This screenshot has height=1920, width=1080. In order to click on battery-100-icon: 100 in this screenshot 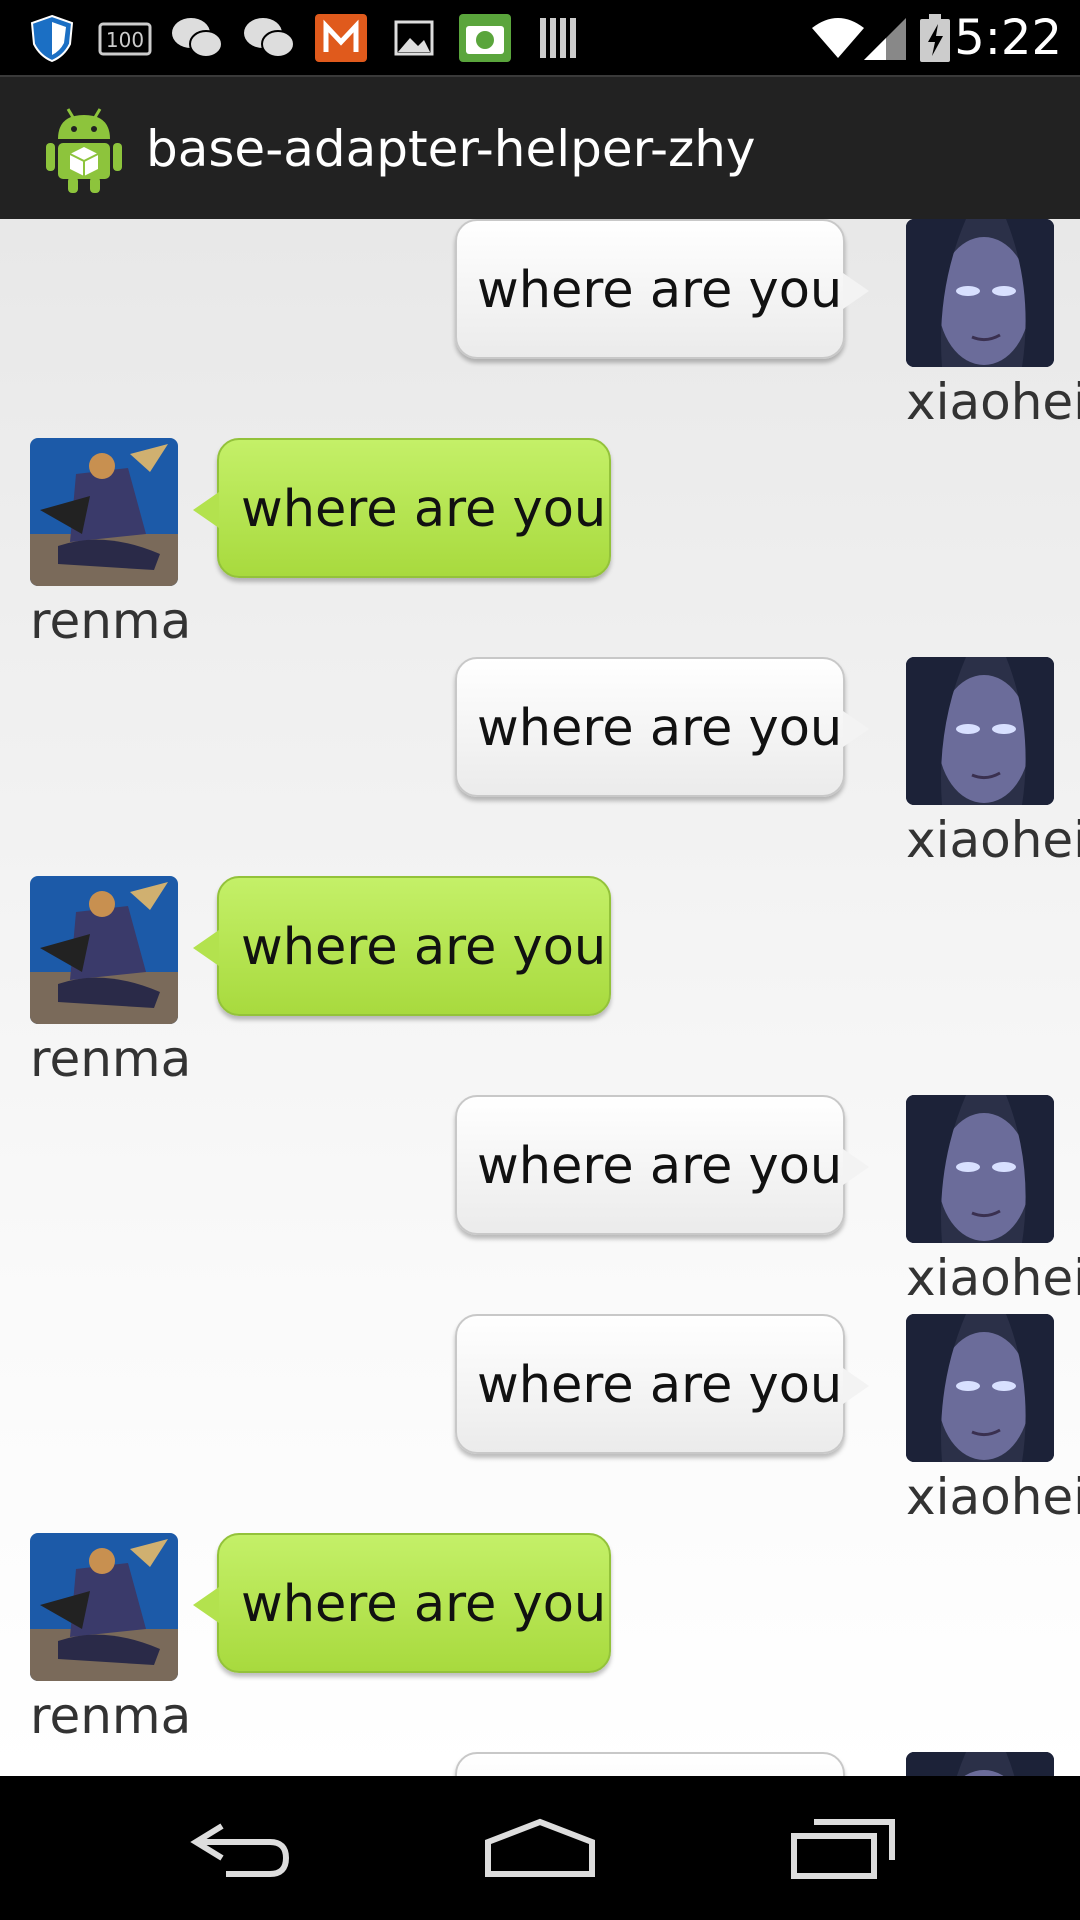, I will do `click(125, 39)`.